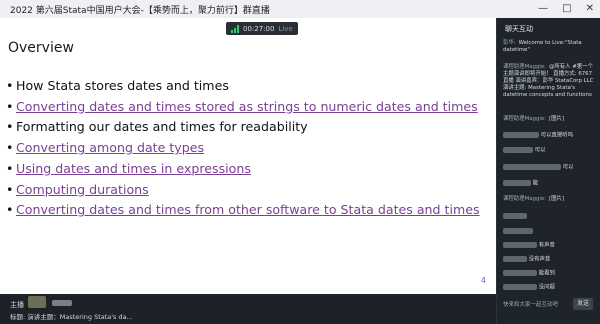 The height and width of the screenshot is (324, 600). Describe the element at coordinates (17, 305) in the screenshot. I see `host-label: 主播` at that location.